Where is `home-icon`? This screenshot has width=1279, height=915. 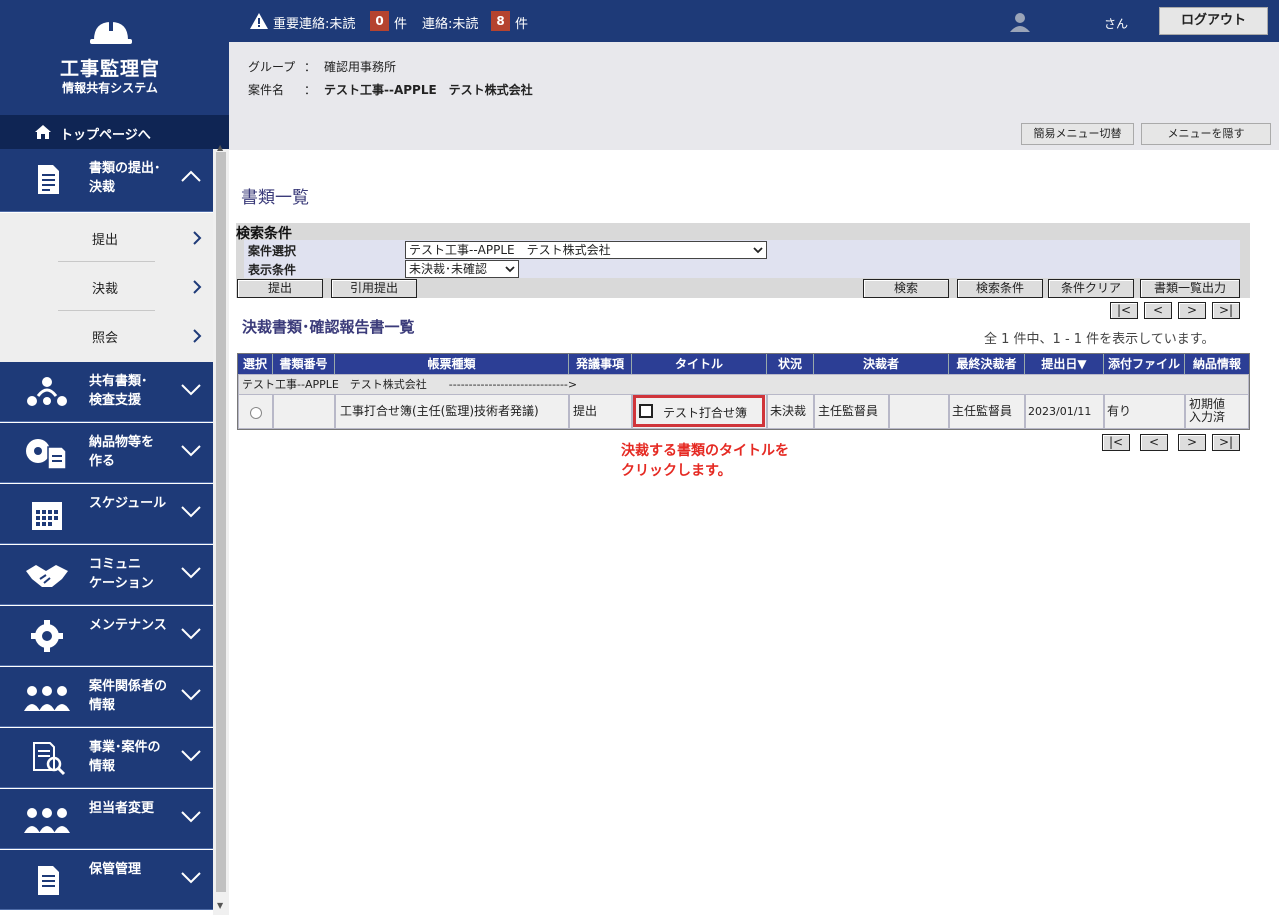
home-icon is located at coordinates (43, 132).